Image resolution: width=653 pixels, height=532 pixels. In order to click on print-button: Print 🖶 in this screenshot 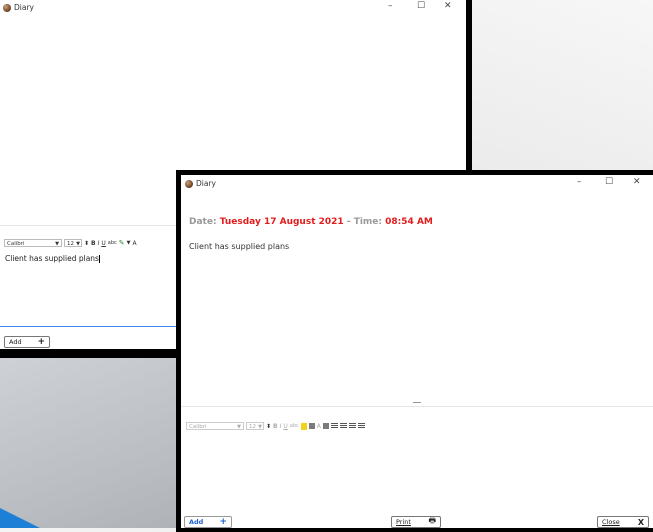, I will do `click(416, 522)`.